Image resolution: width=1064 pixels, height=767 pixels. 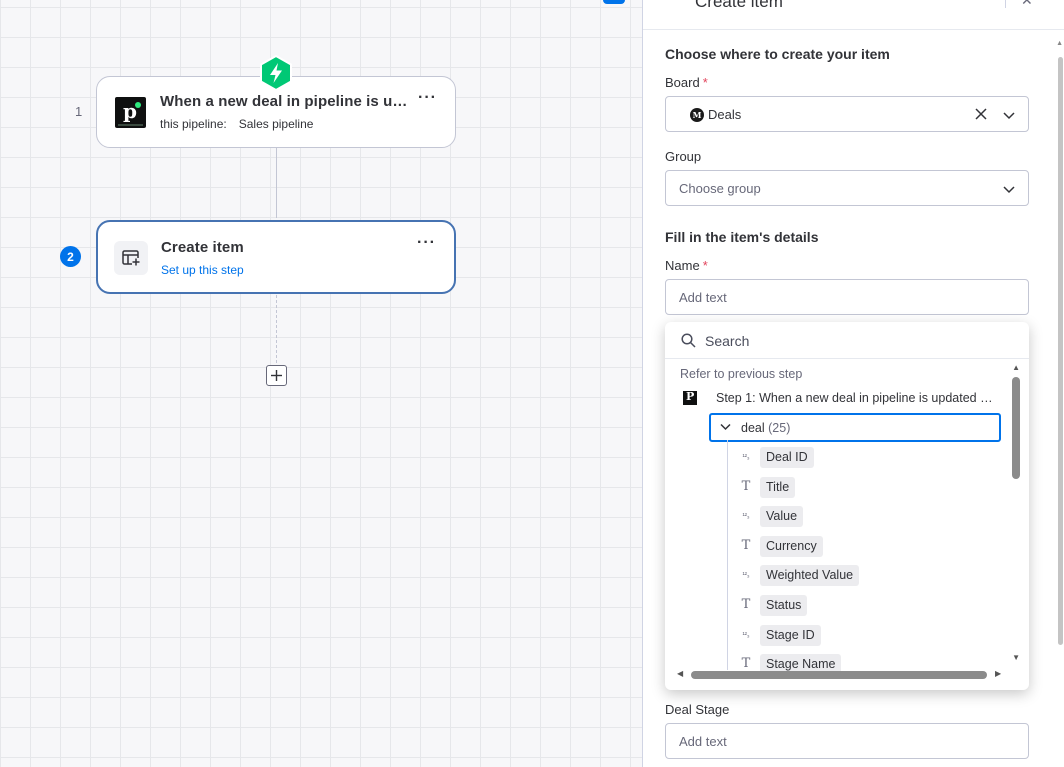 I want to click on panel-scroll-up-arrow: ▲, so click(x=1059, y=43).